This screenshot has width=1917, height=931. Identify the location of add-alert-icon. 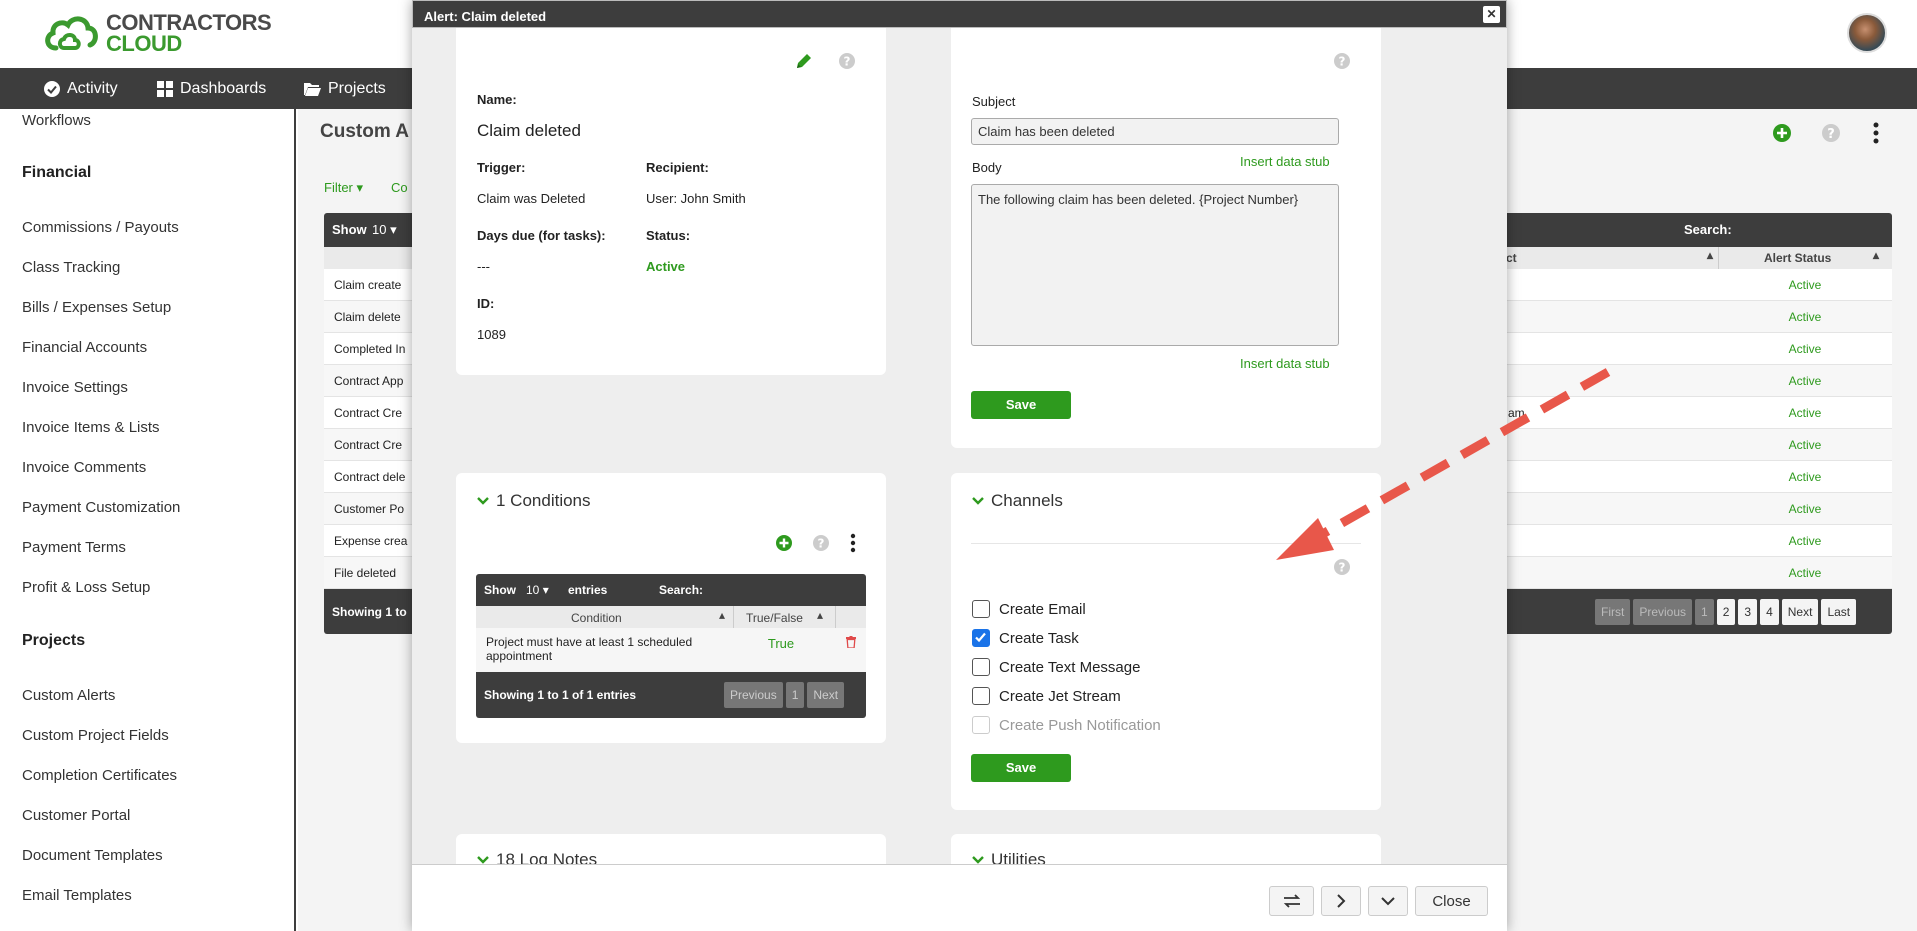
(1782, 133).